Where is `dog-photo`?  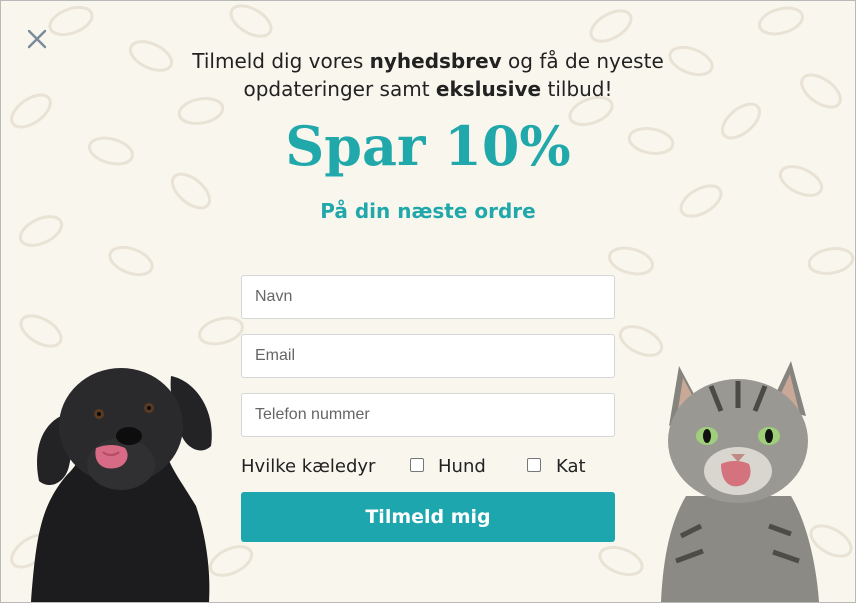 dog-photo is located at coordinates (121, 485).